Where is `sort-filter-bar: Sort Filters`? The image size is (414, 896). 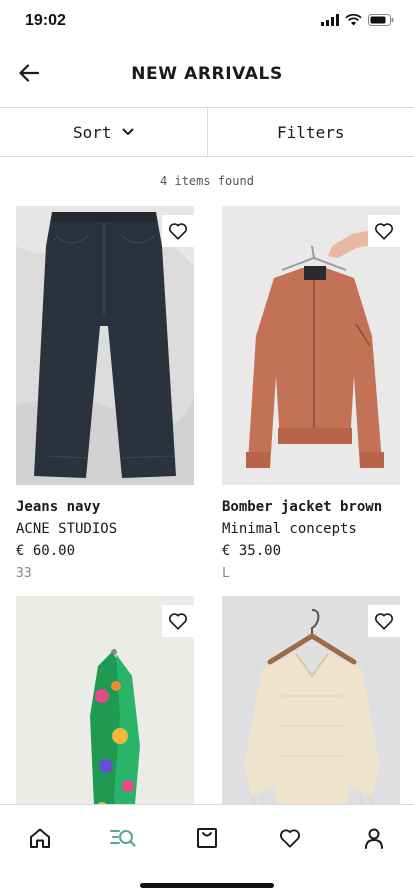 sort-filter-bar: Sort Filters is located at coordinates (207, 132).